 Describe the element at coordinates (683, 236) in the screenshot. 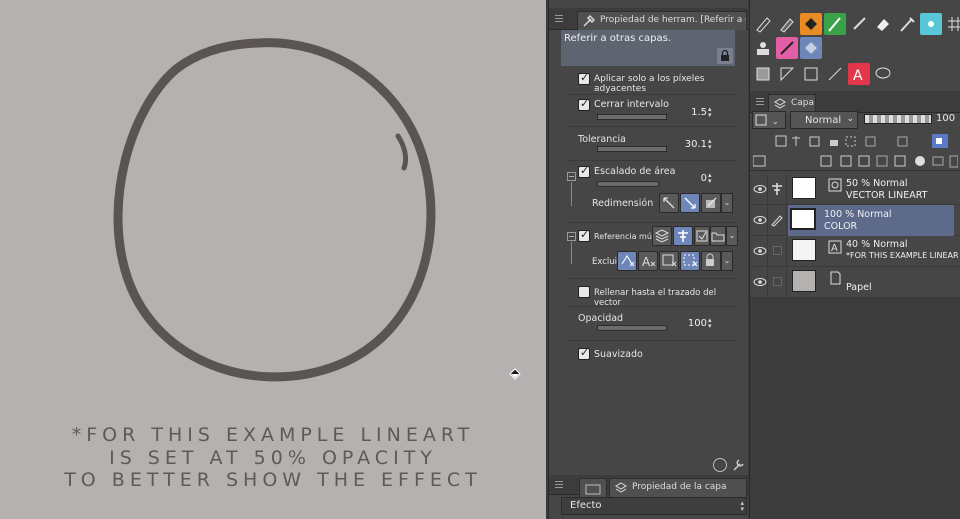

I see `ref-reference-layer-icon` at that location.